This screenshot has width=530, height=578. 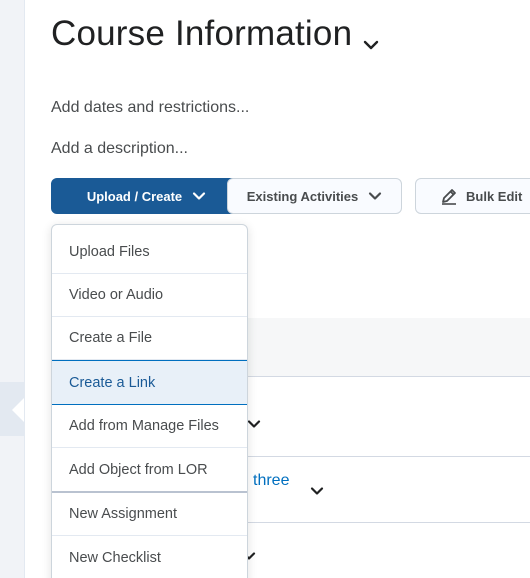 What do you see at coordinates (271, 481) in the screenshot?
I see `topic-link: three` at bounding box center [271, 481].